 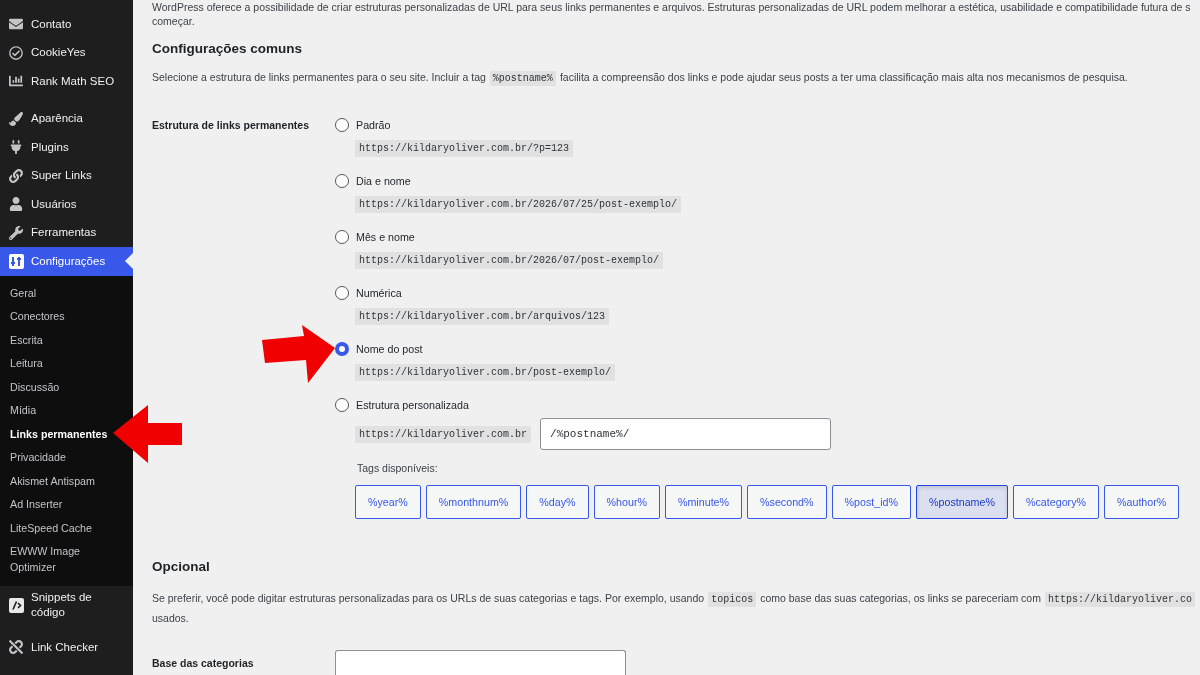 I want to click on plug-icon, so click(x=16, y=147).